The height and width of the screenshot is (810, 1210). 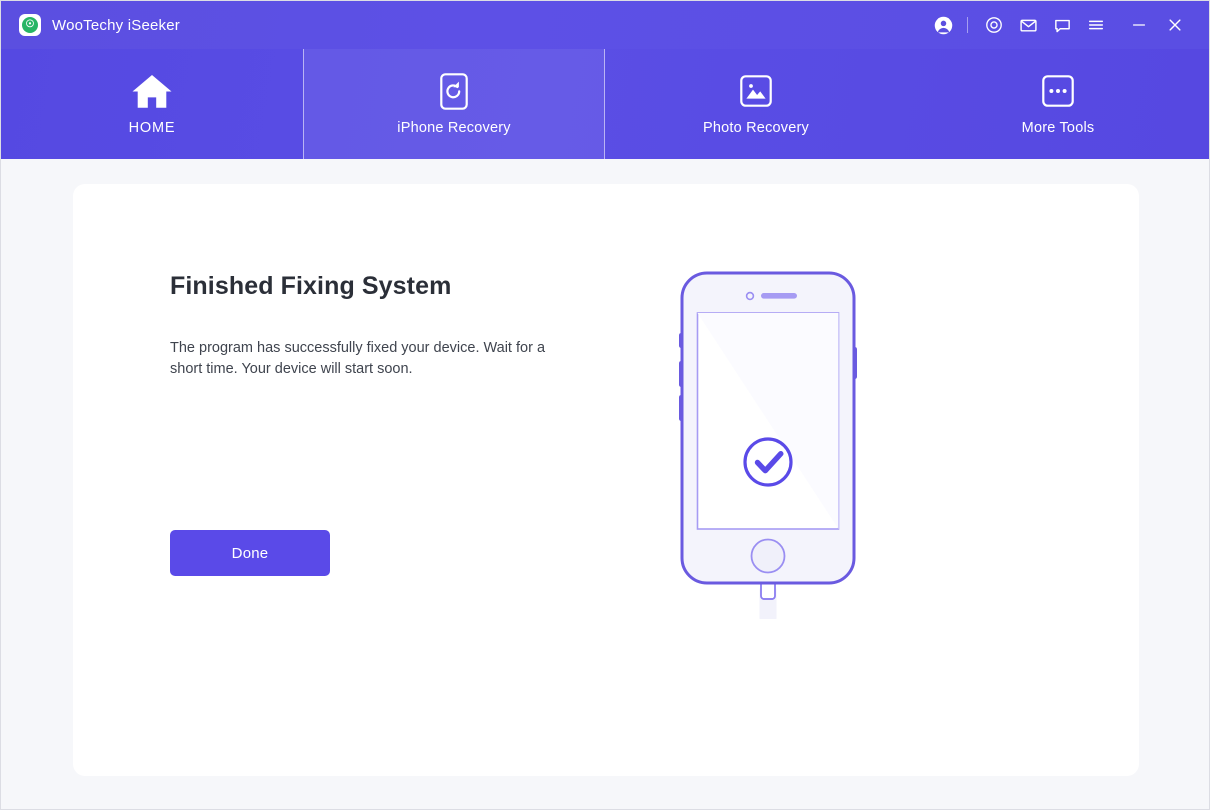 What do you see at coordinates (152, 91) in the screenshot?
I see `home-icon` at bounding box center [152, 91].